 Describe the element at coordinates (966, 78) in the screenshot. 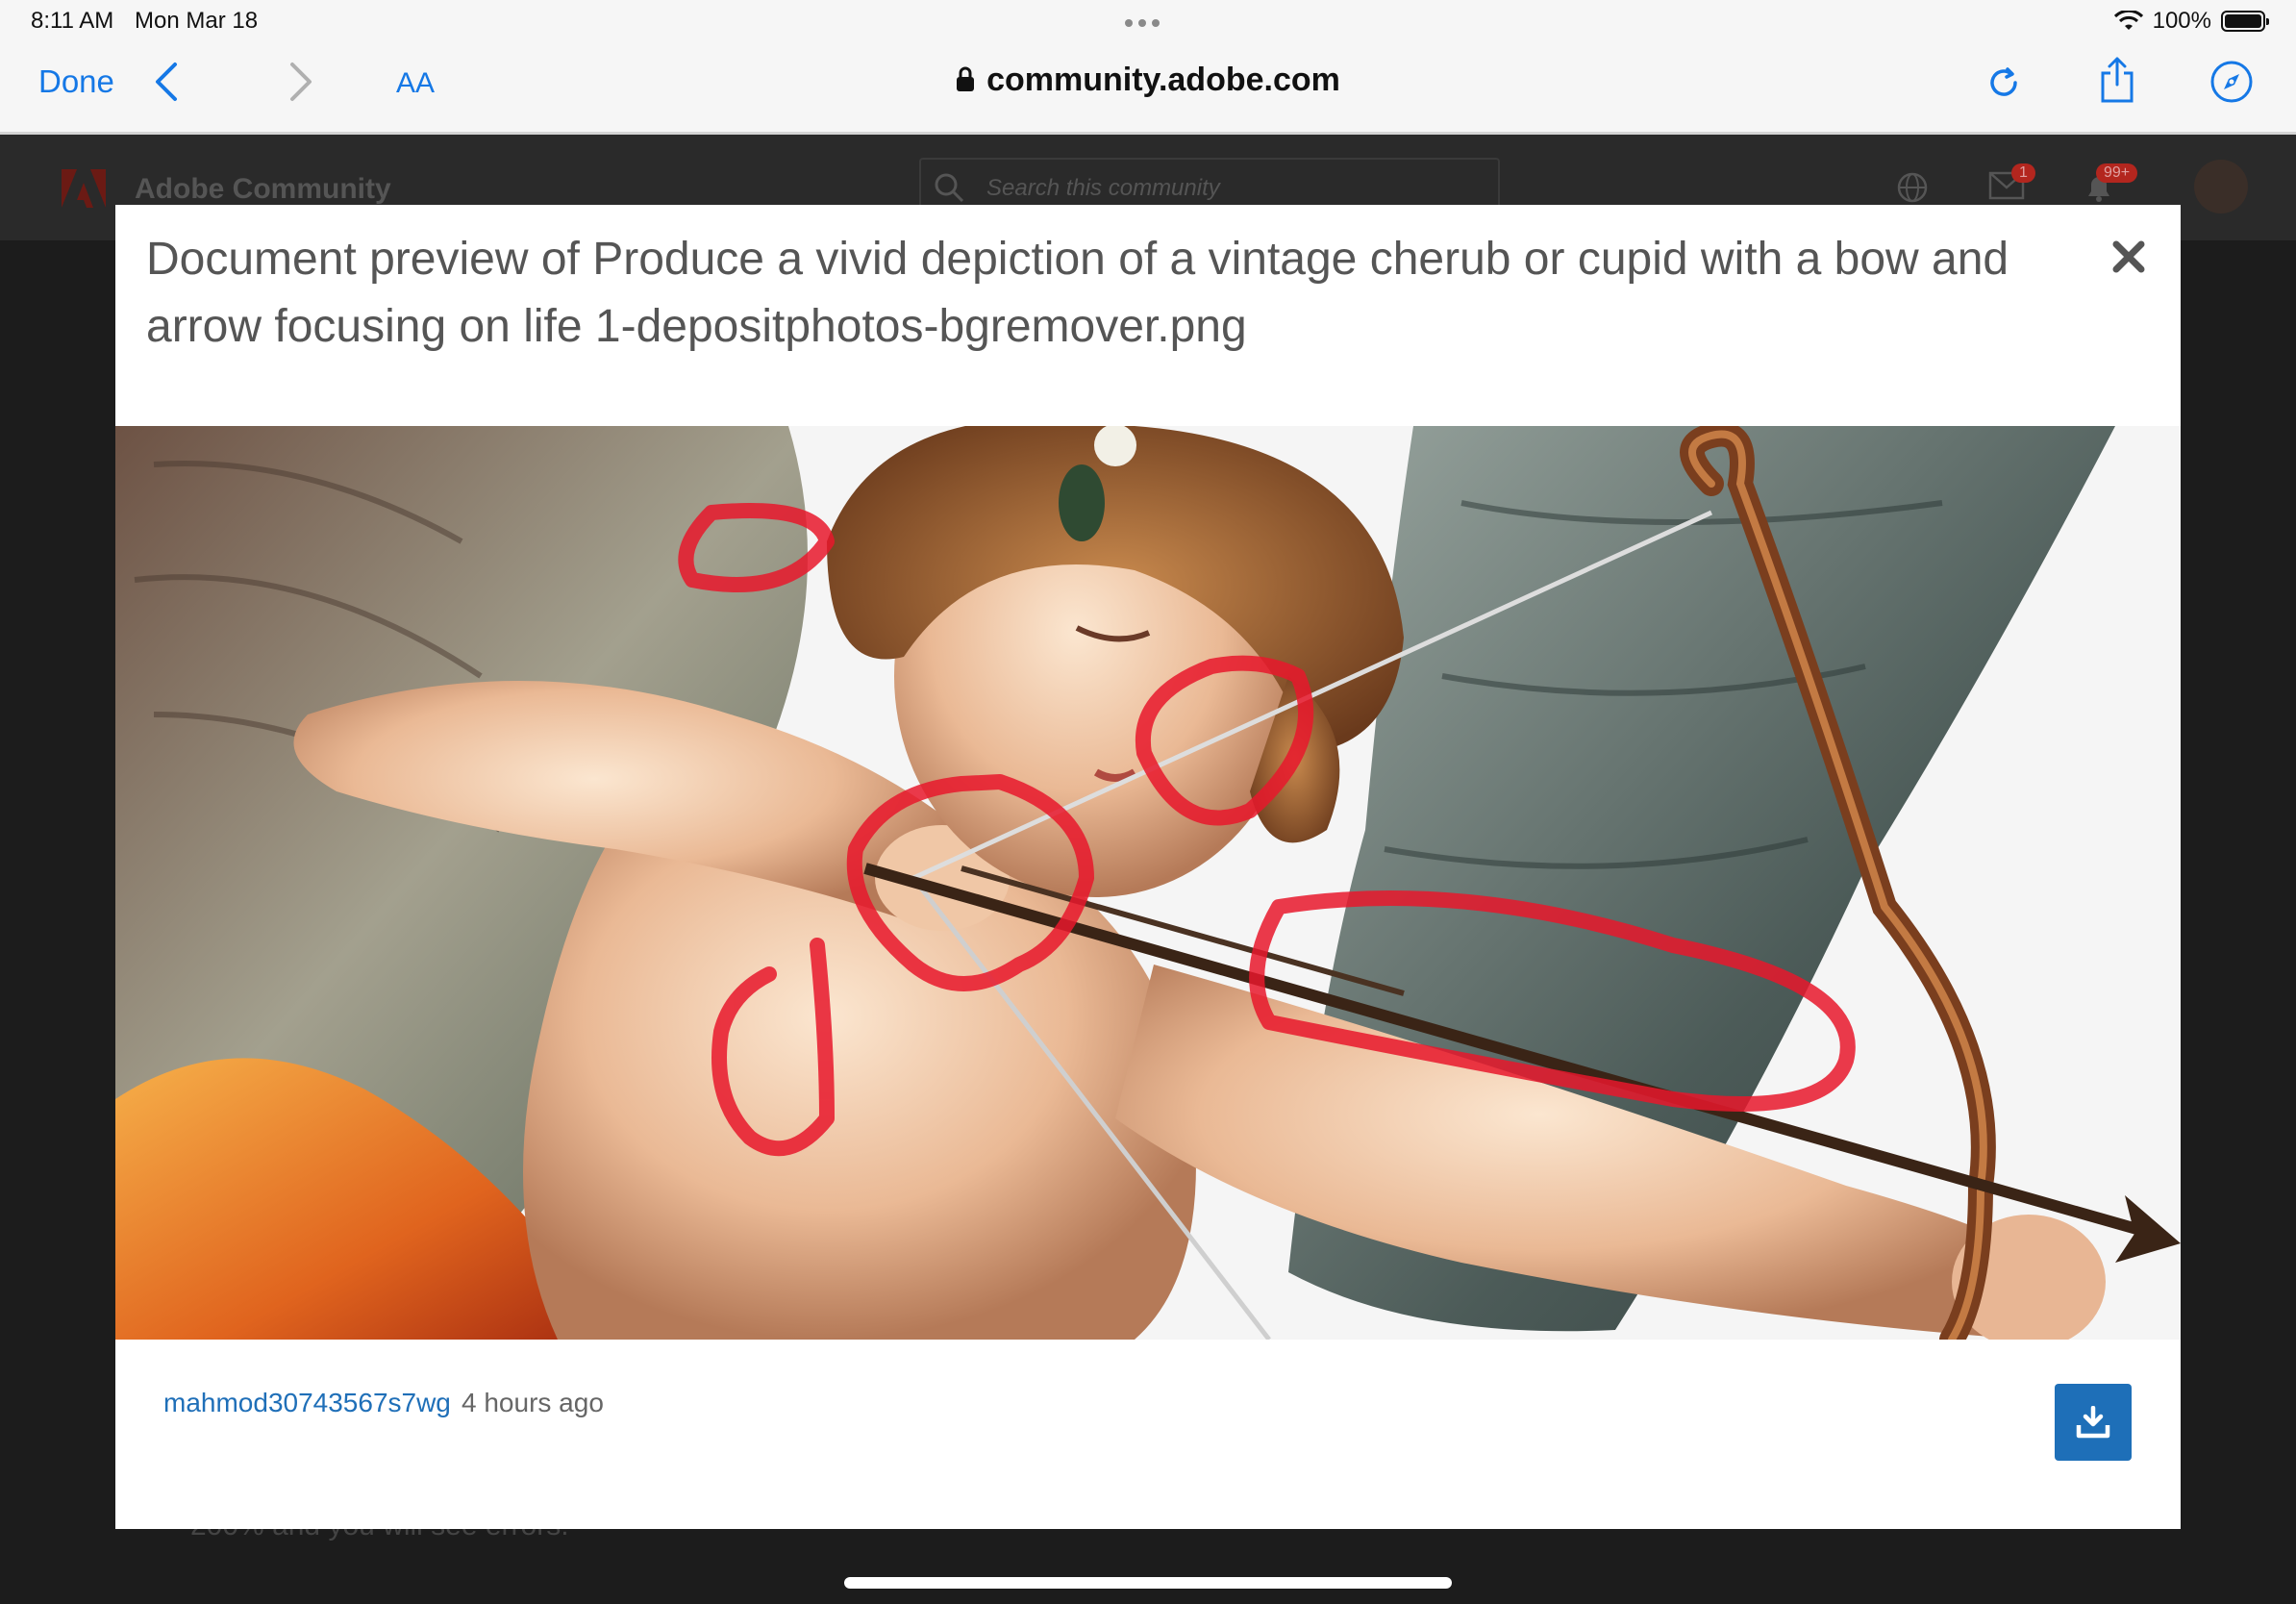

I see `lock-icon` at that location.